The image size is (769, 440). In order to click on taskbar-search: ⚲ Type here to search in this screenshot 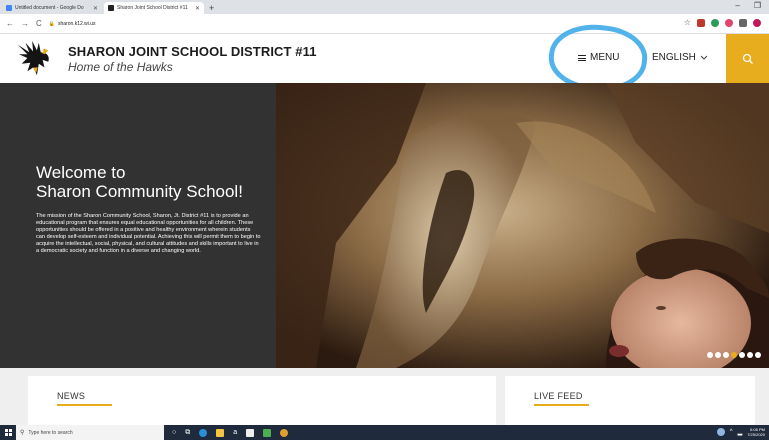, I will do `click(90, 432)`.